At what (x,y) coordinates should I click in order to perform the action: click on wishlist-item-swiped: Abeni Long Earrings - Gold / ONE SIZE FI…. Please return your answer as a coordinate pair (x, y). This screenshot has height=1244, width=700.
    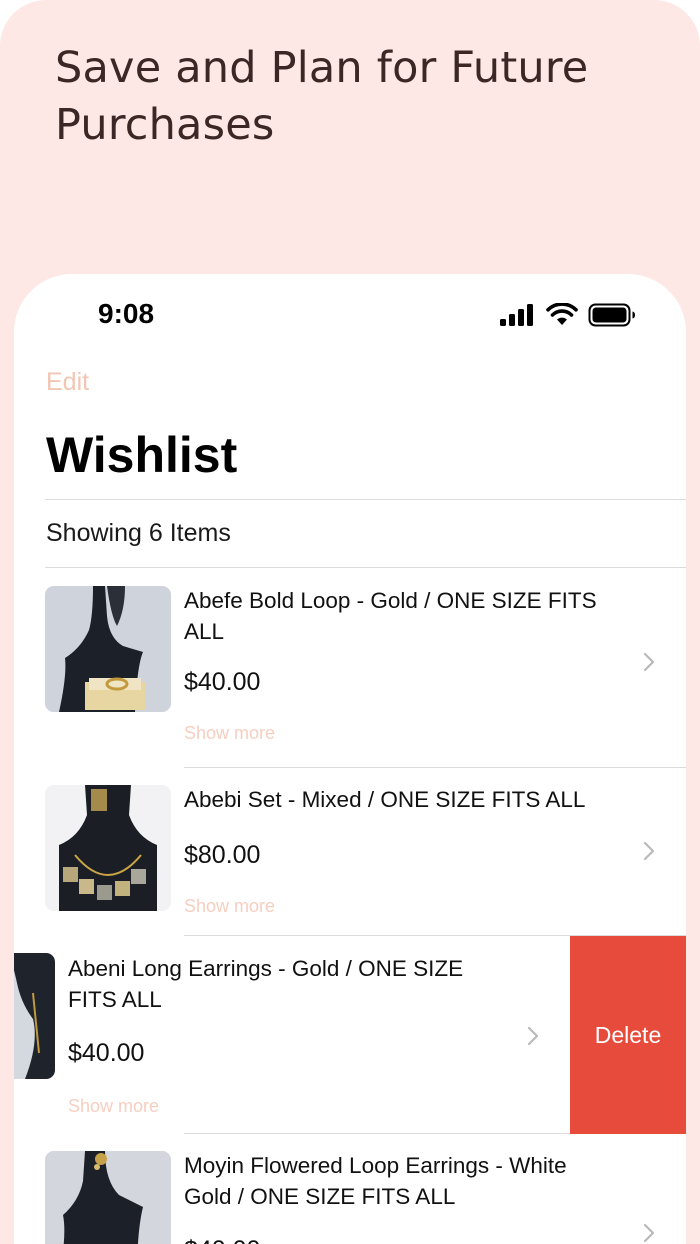
    Looking at the image, I should click on (292, 1035).